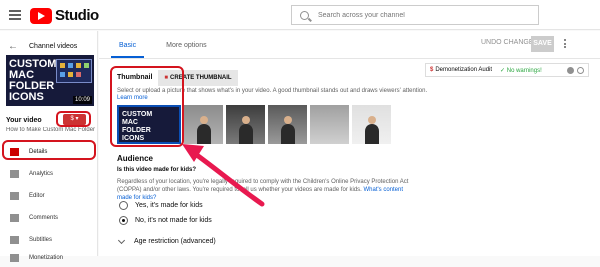 The height and width of the screenshot is (267, 600). What do you see at coordinates (570, 70) in the screenshot?
I see `help-icon` at bounding box center [570, 70].